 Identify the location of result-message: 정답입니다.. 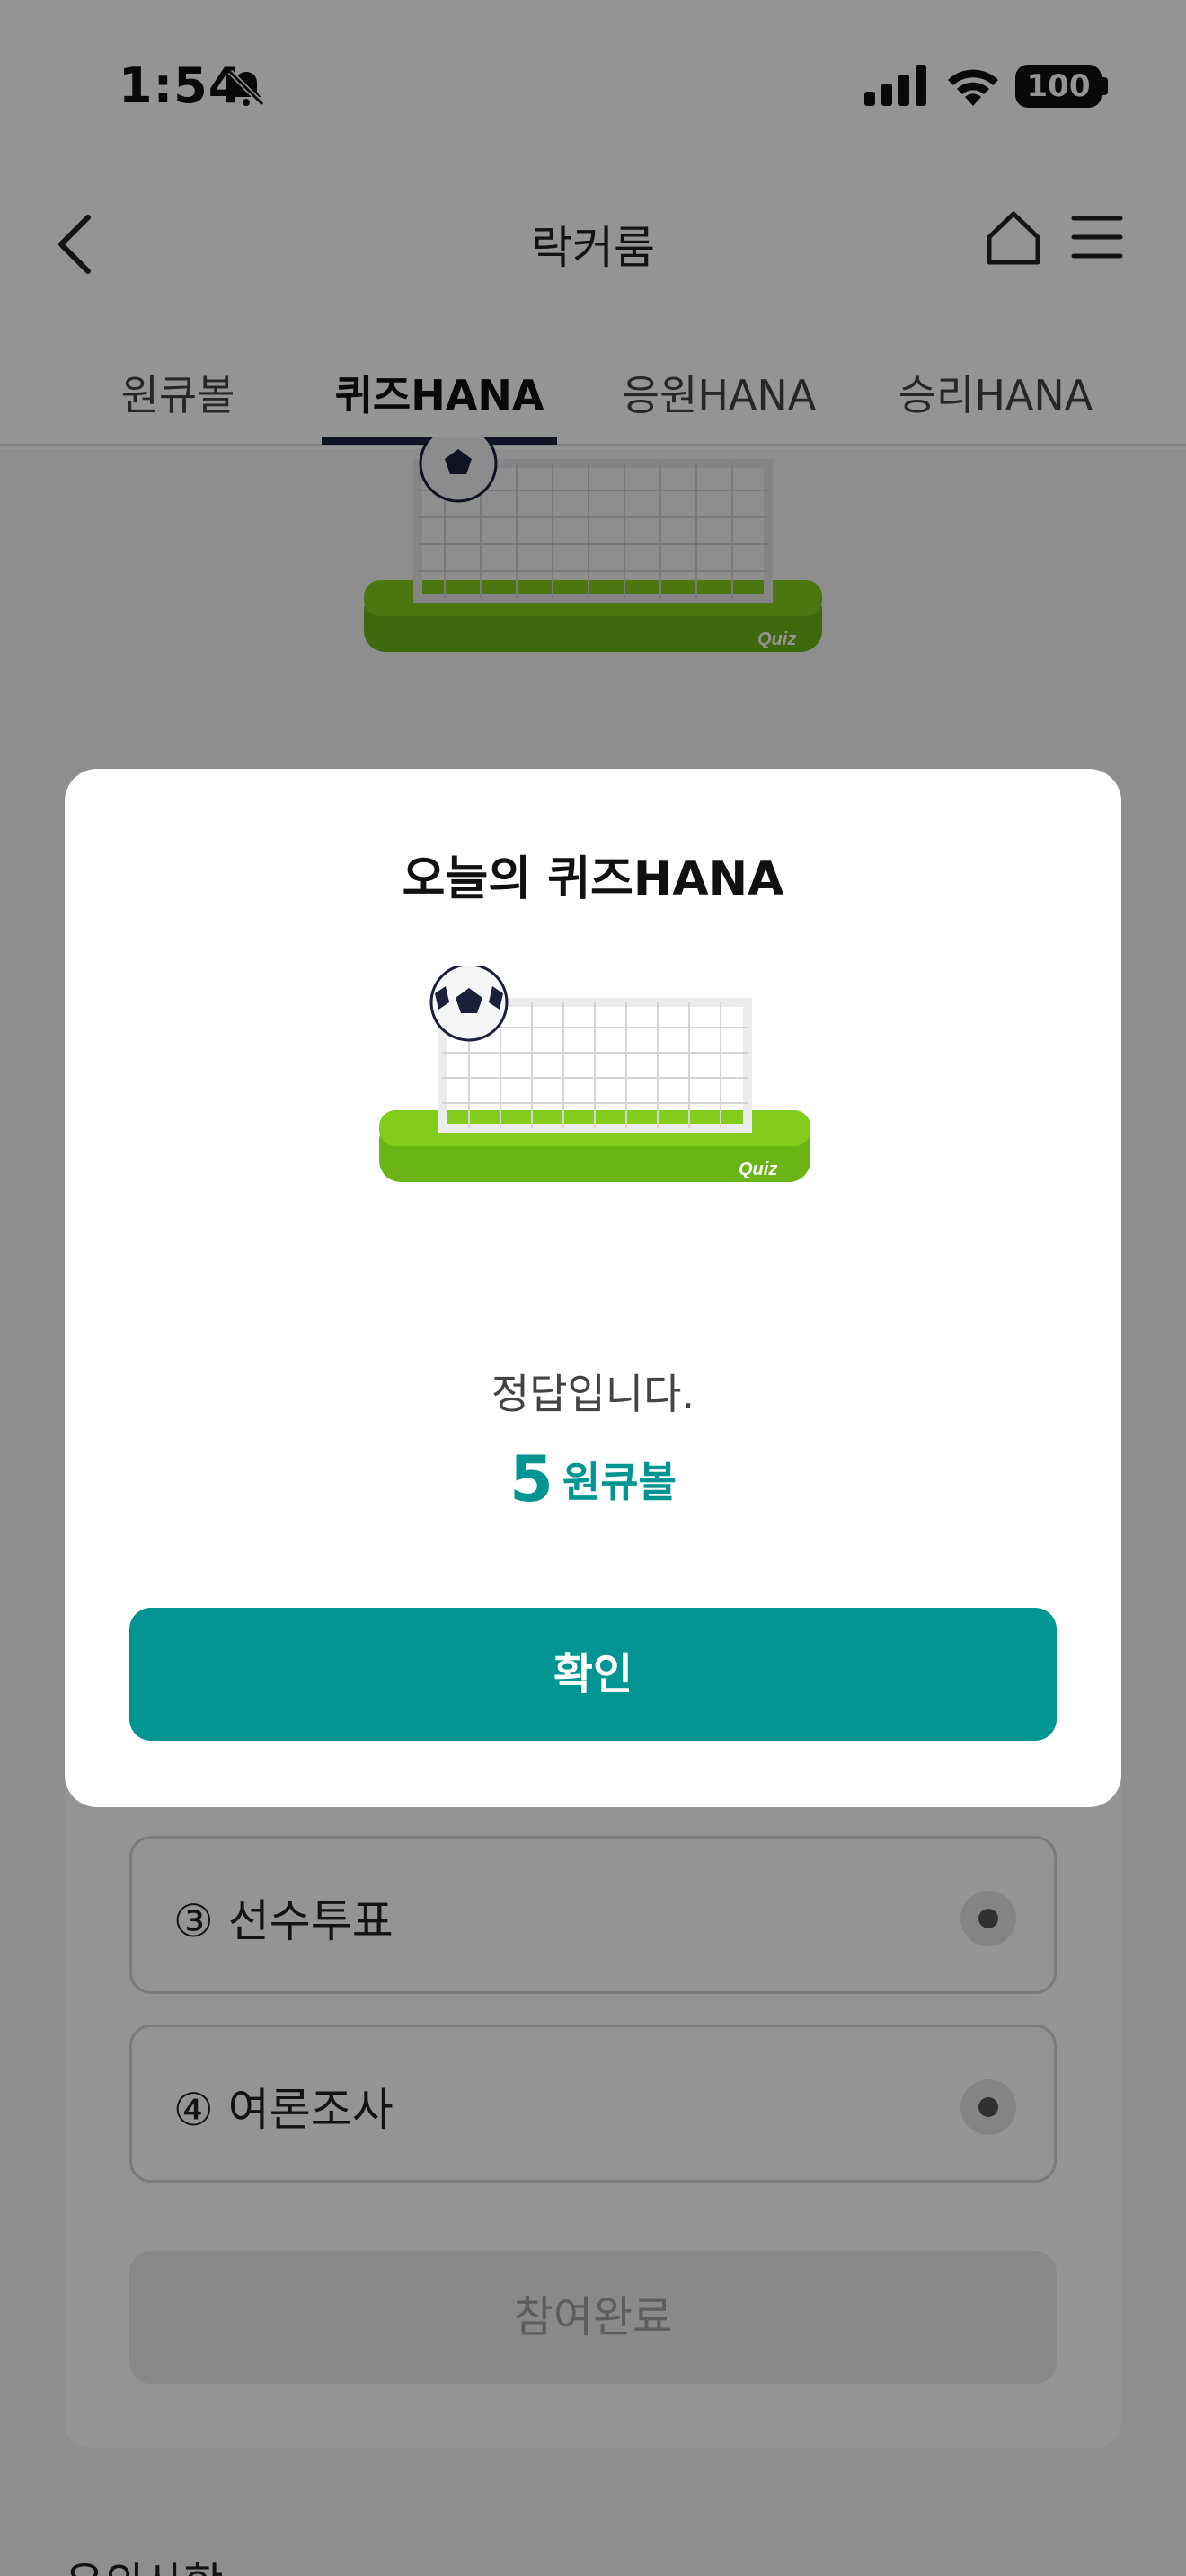
(593, 1394).